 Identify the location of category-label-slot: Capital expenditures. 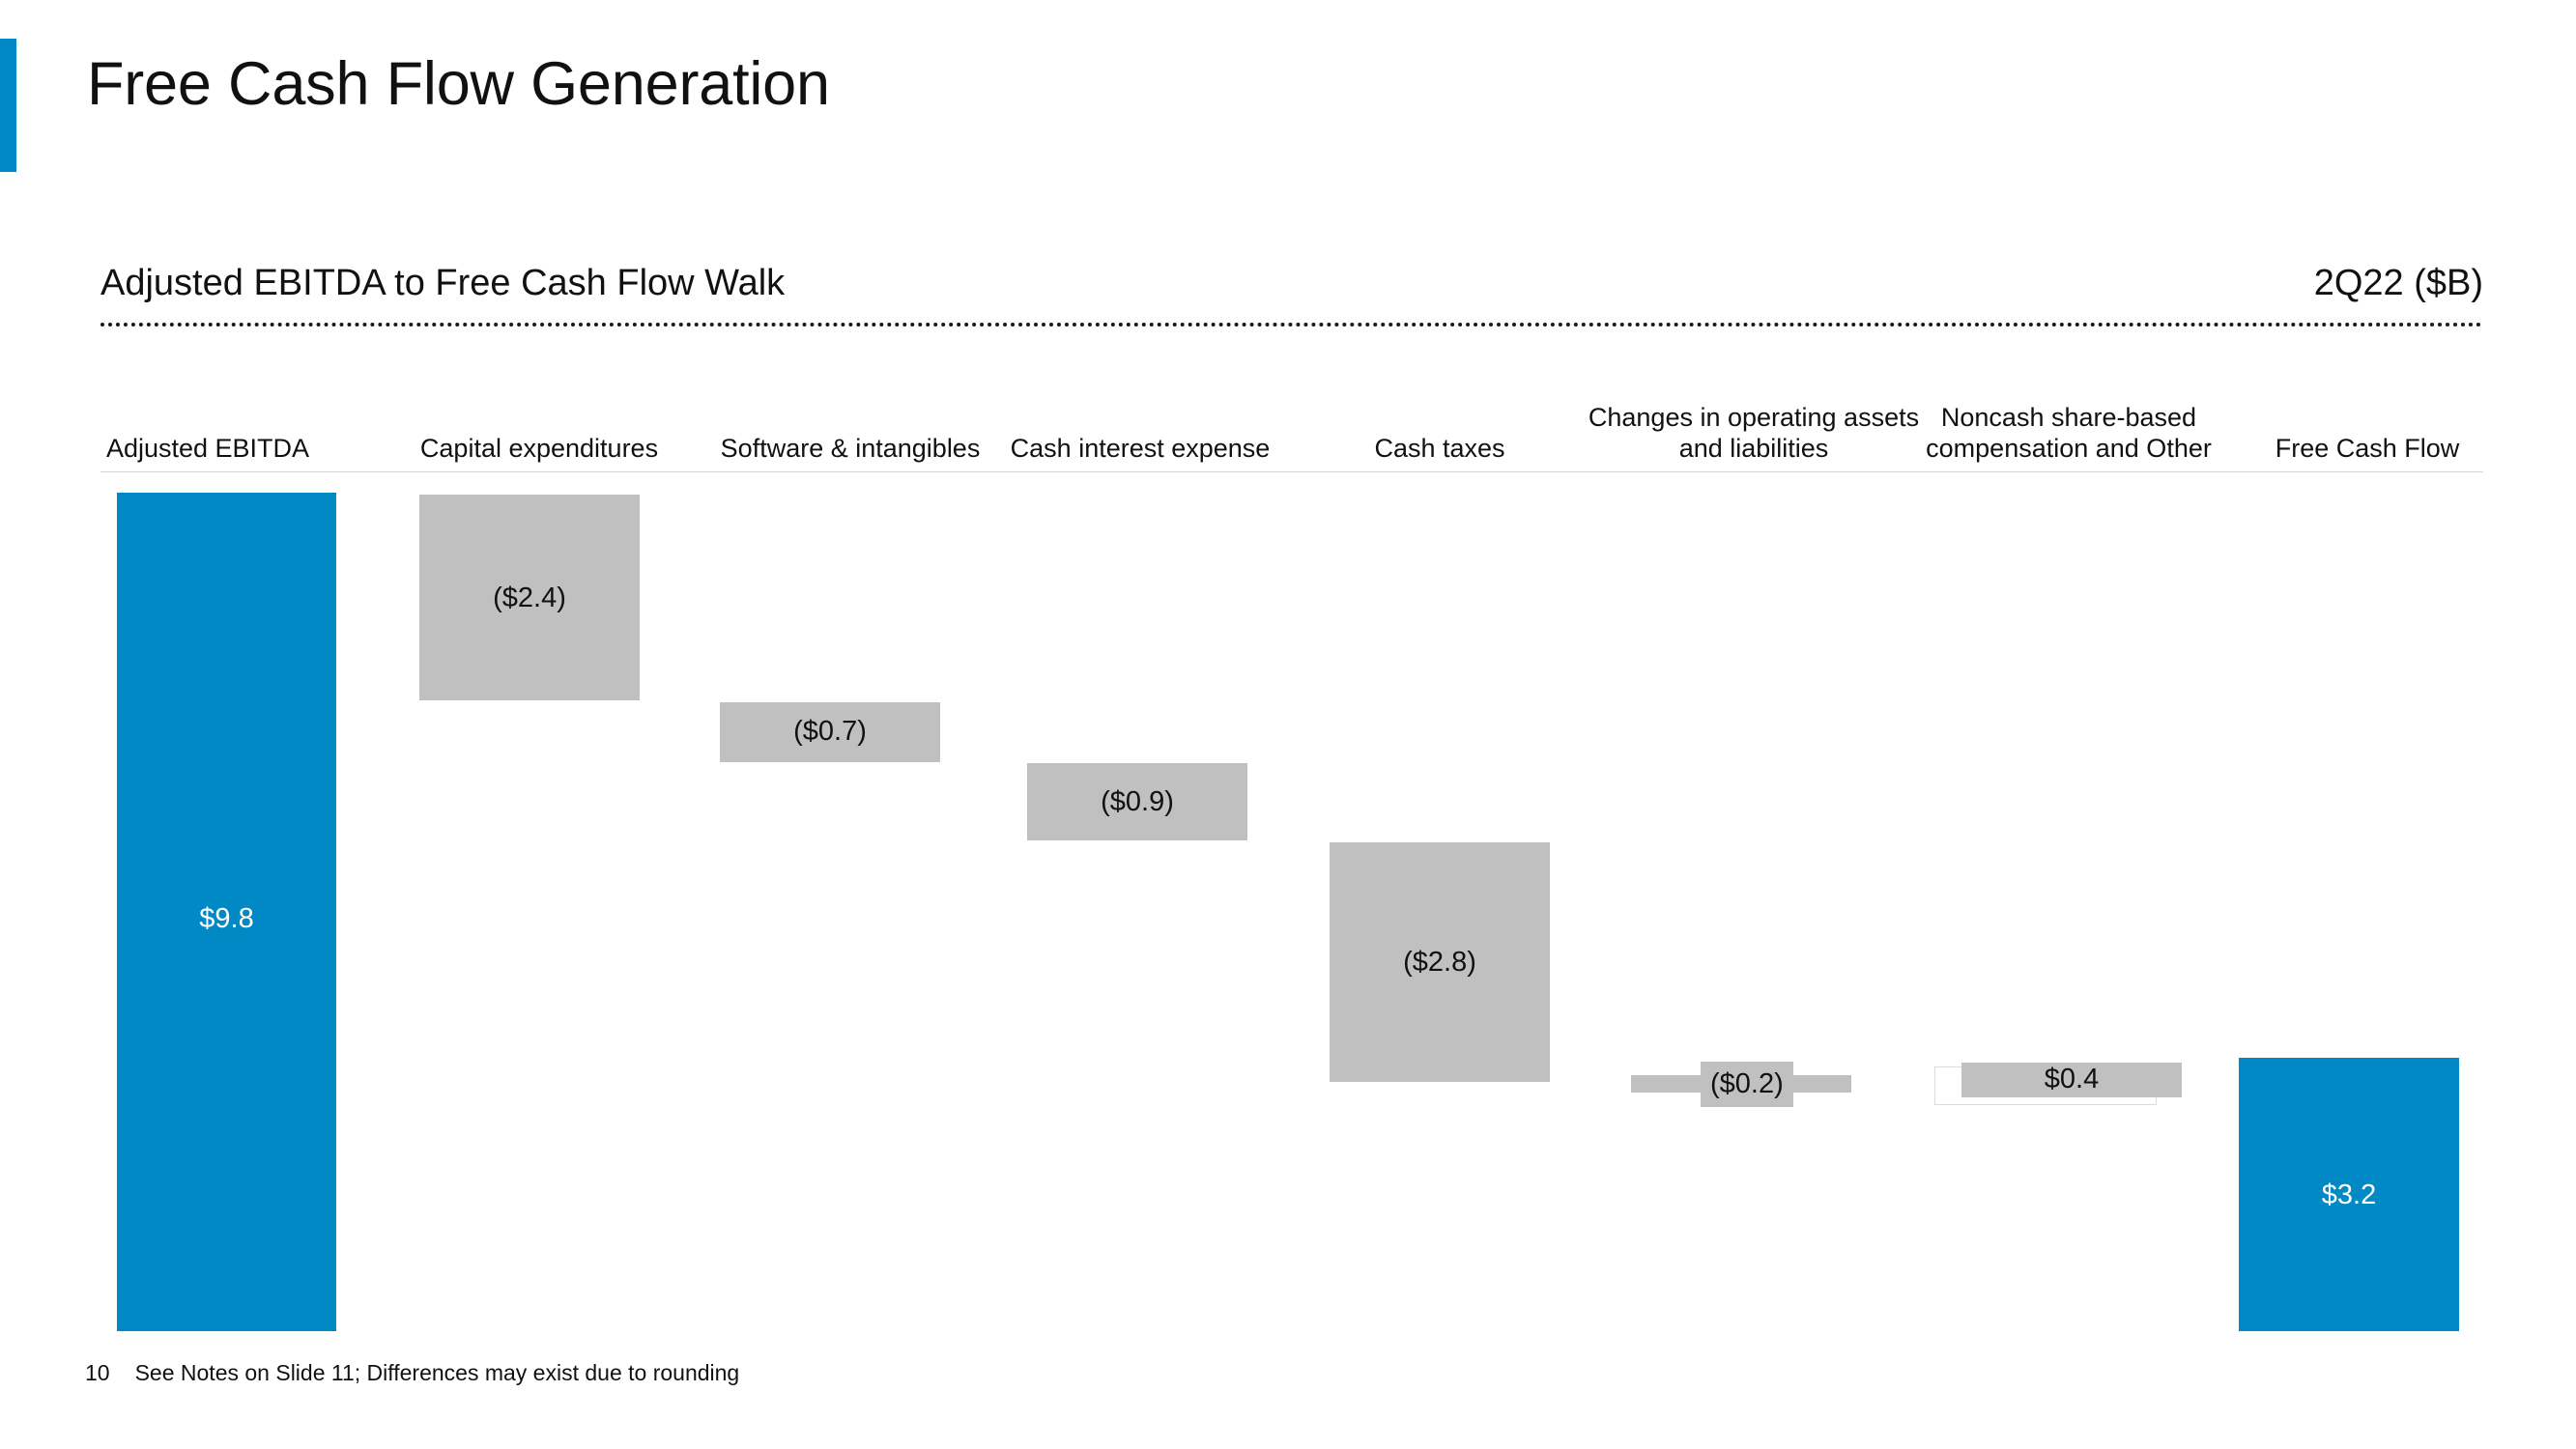
(539, 418).